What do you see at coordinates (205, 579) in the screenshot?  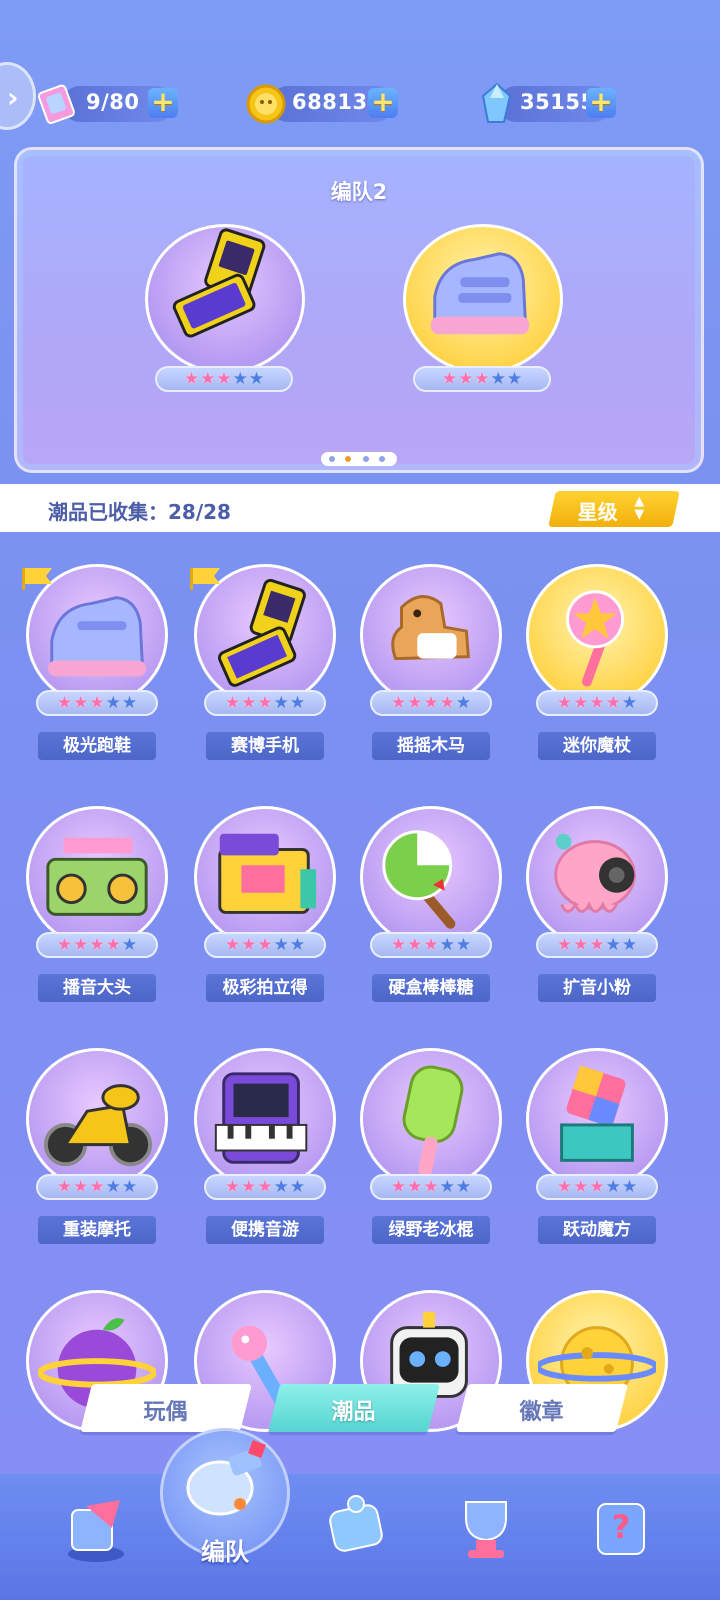 I see `equipped-flag-icon` at bounding box center [205, 579].